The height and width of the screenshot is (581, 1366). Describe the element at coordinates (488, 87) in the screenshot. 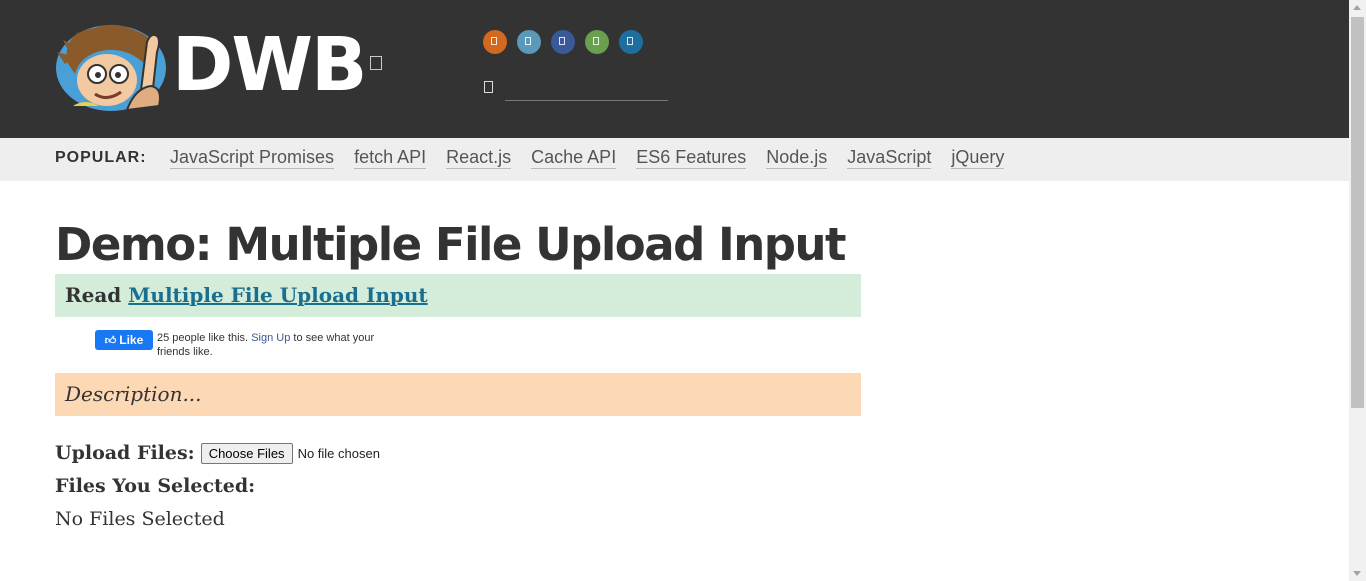

I see `search-icon` at that location.